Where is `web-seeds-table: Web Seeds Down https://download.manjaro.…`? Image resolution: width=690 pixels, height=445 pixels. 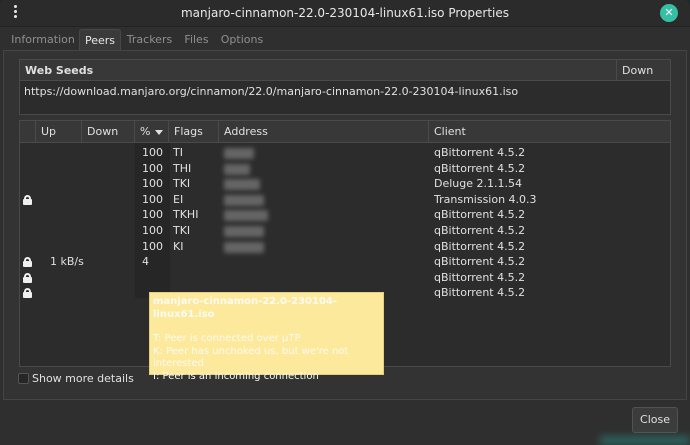 web-seeds-table: Web Seeds Down https://download.manjaro.… is located at coordinates (345, 87).